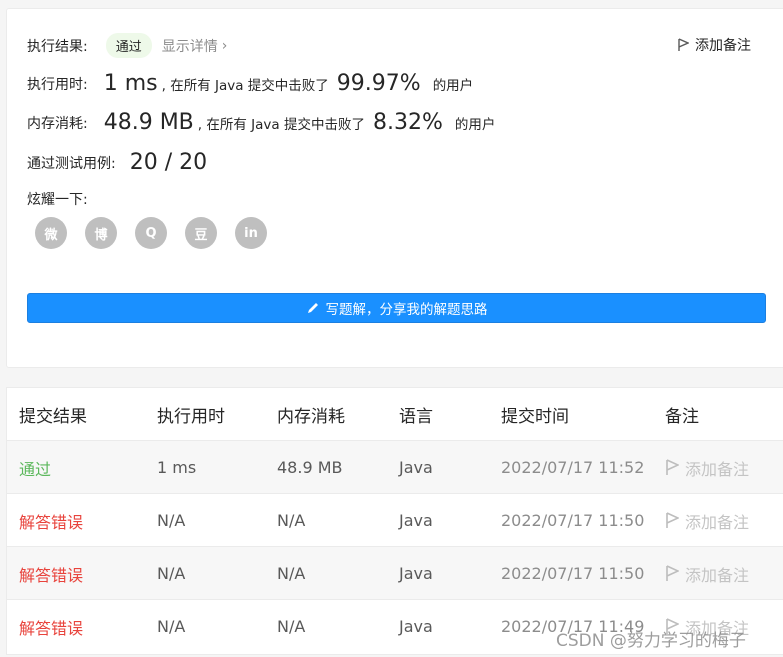 This screenshot has width=783, height=657. I want to click on memory-suffix: 的用户, so click(475, 124).